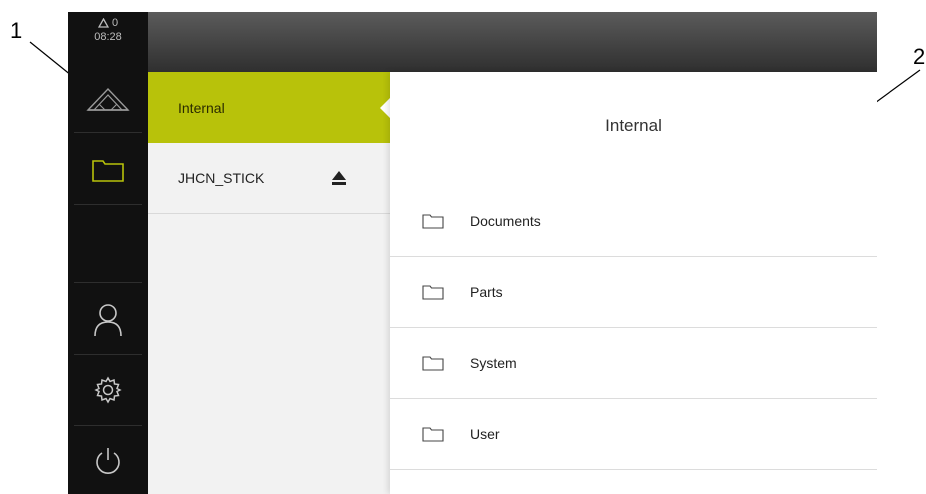 The height and width of the screenshot is (494, 926). Describe the element at coordinates (919, 56) in the screenshot. I see `callout-number-2: 2` at that location.